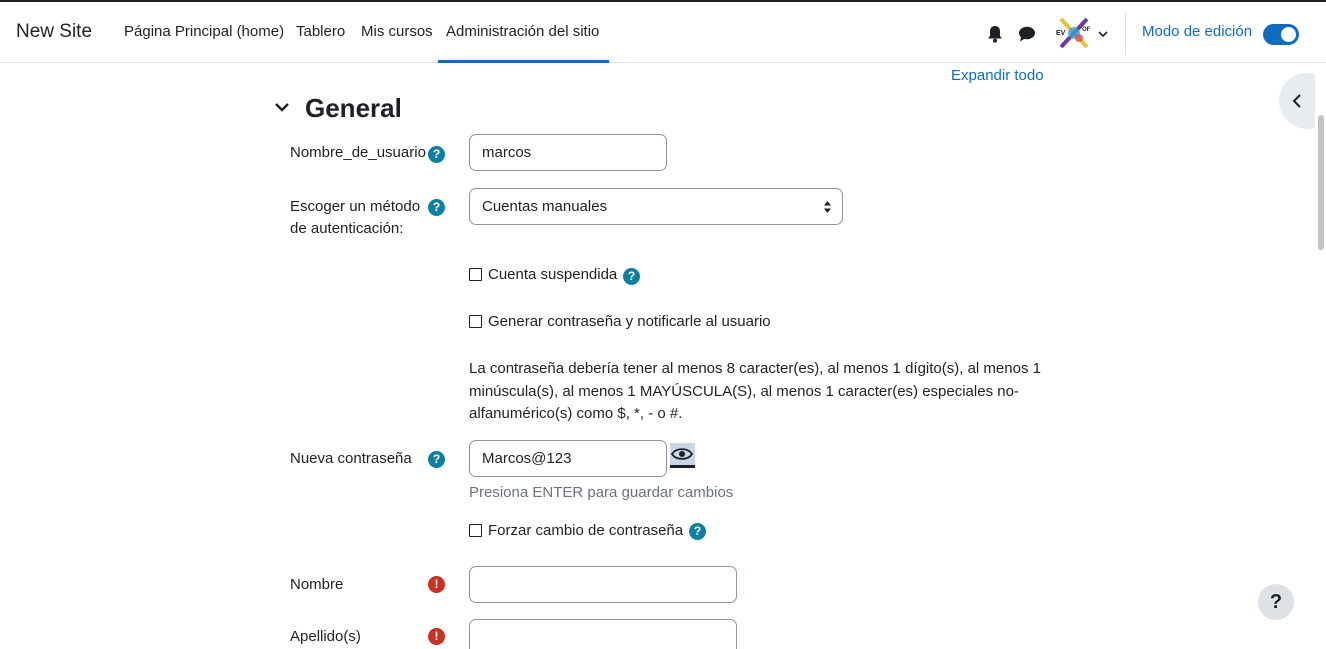 Image resolution: width=1326 pixels, height=649 pixels. I want to click on username-input: marcos, so click(568, 152).